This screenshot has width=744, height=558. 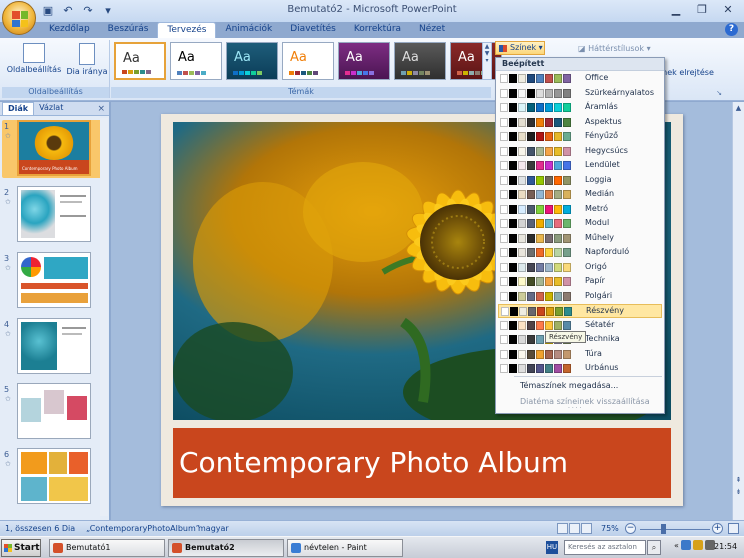 What do you see at coordinates (552, 547) in the screenshot?
I see `language-bar-icon: HU` at bounding box center [552, 547].